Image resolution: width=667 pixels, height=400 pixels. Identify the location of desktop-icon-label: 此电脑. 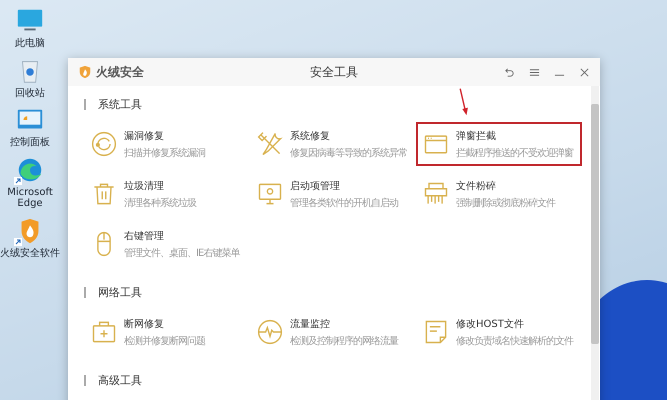
(30, 44).